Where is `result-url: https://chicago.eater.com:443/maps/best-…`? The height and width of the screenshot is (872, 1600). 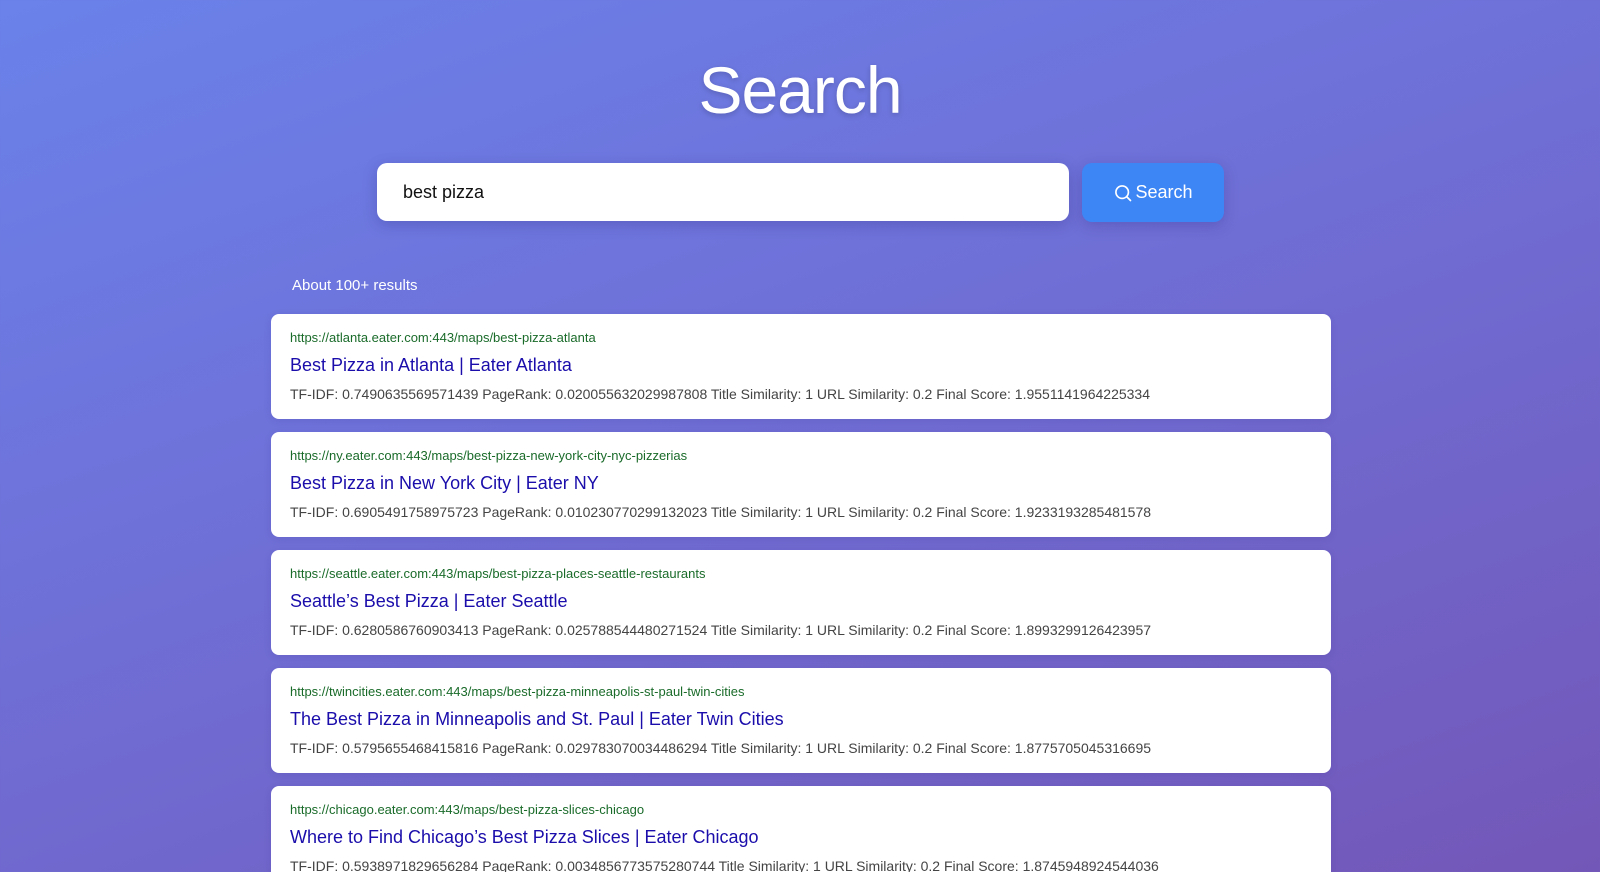
result-url: https://chicago.eater.com:443/maps/best-… is located at coordinates (801, 810).